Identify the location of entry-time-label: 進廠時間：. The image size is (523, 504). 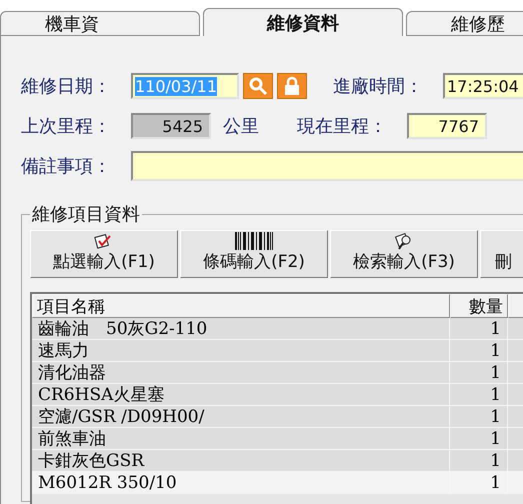
(378, 86).